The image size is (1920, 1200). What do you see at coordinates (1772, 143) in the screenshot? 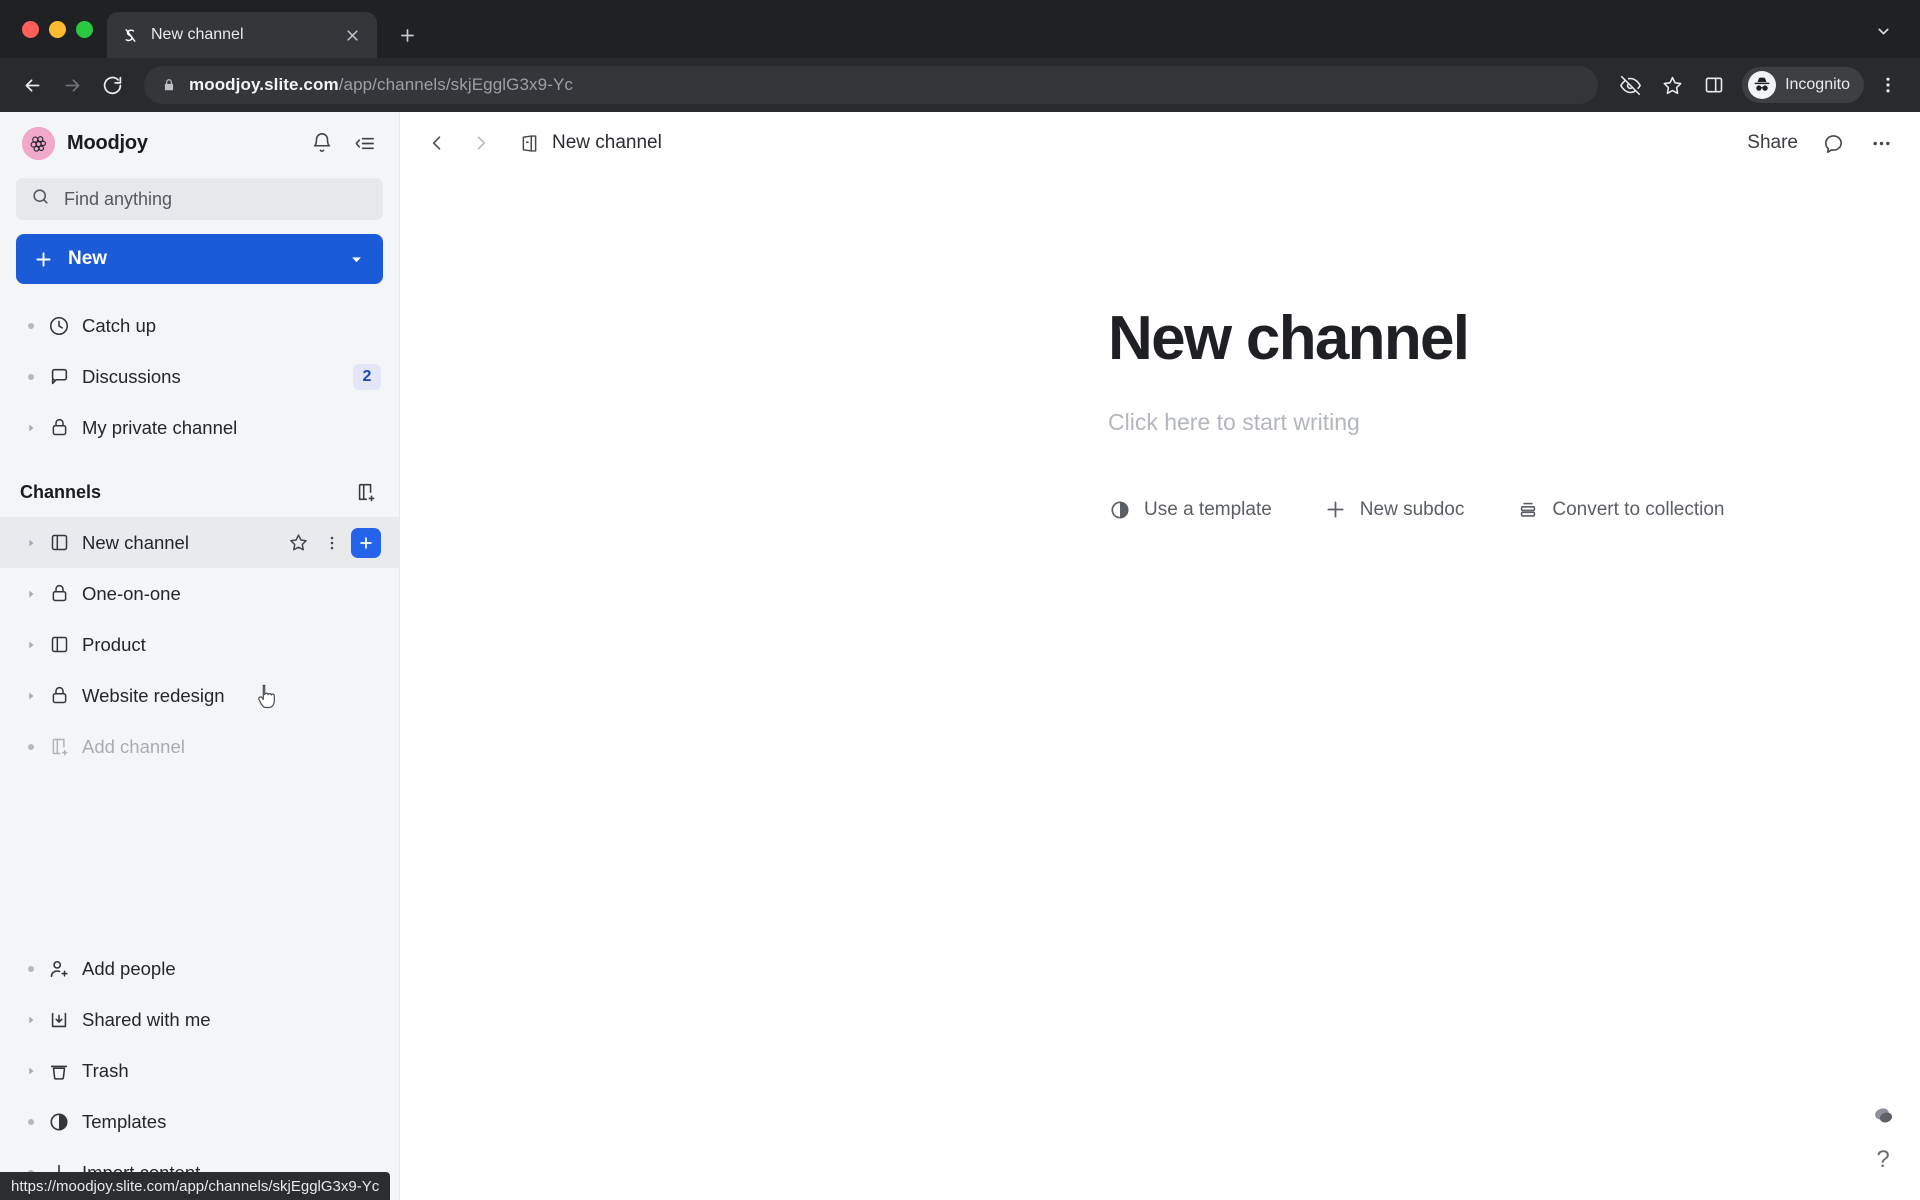
I see `share-button: Share` at bounding box center [1772, 143].